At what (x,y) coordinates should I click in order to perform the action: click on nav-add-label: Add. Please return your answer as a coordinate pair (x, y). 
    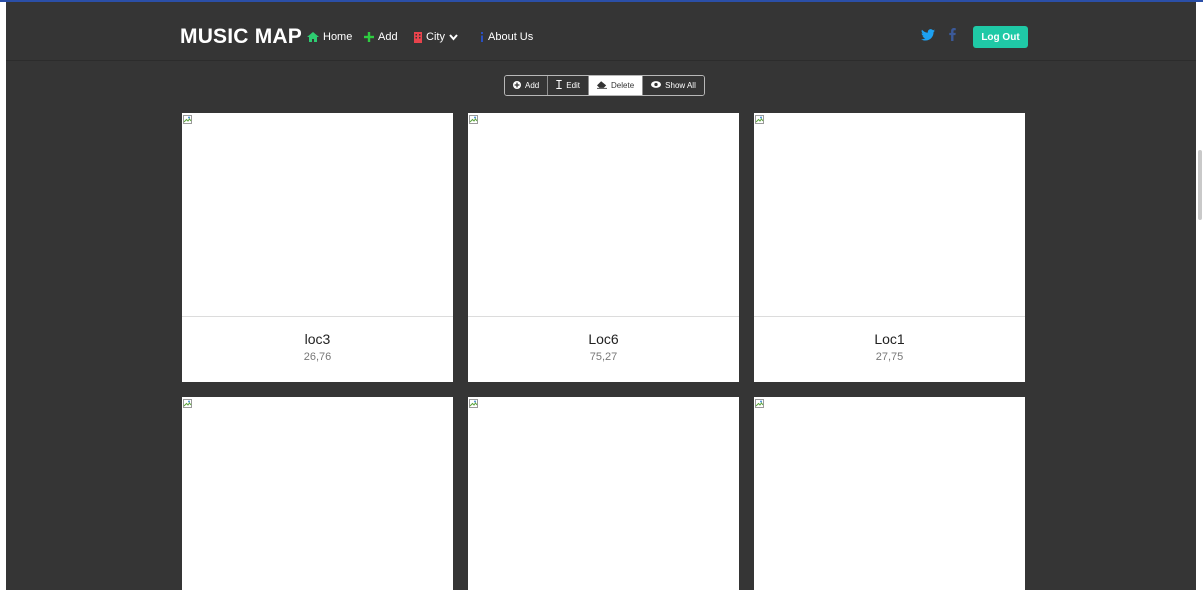
    Looking at the image, I should click on (388, 37).